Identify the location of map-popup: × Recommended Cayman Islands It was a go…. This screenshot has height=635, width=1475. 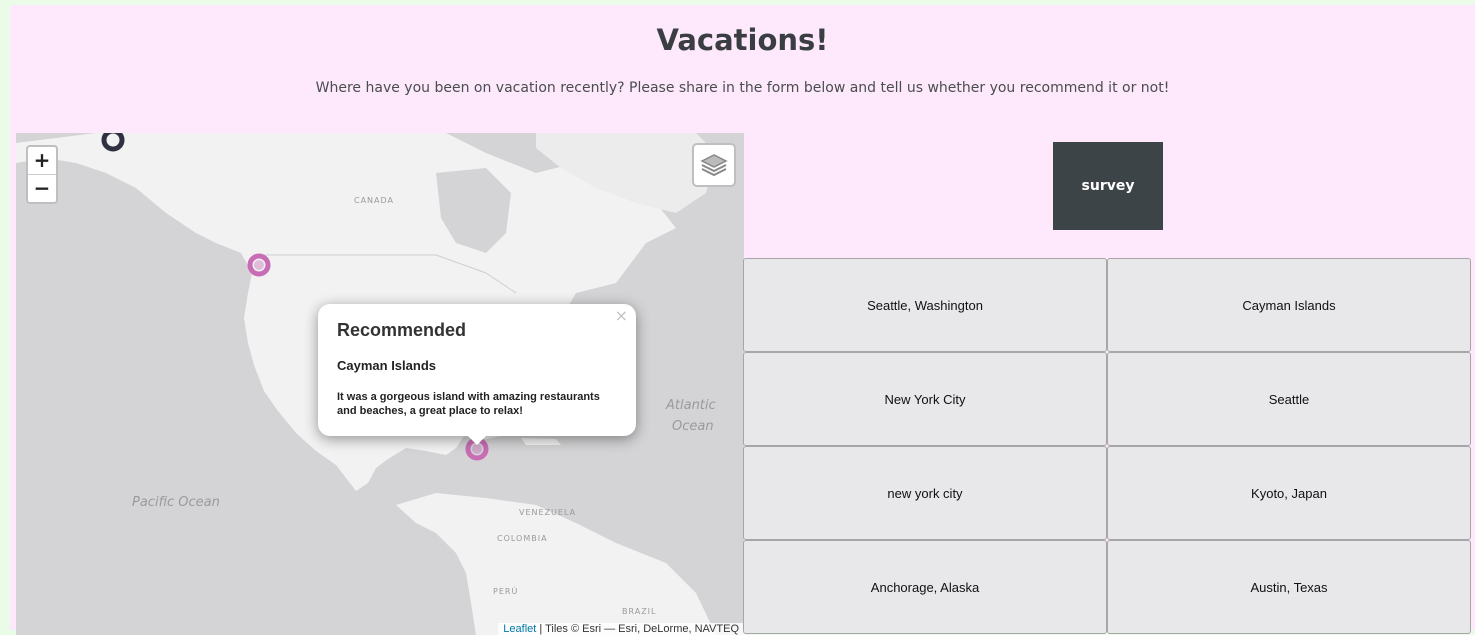
(477, 370).